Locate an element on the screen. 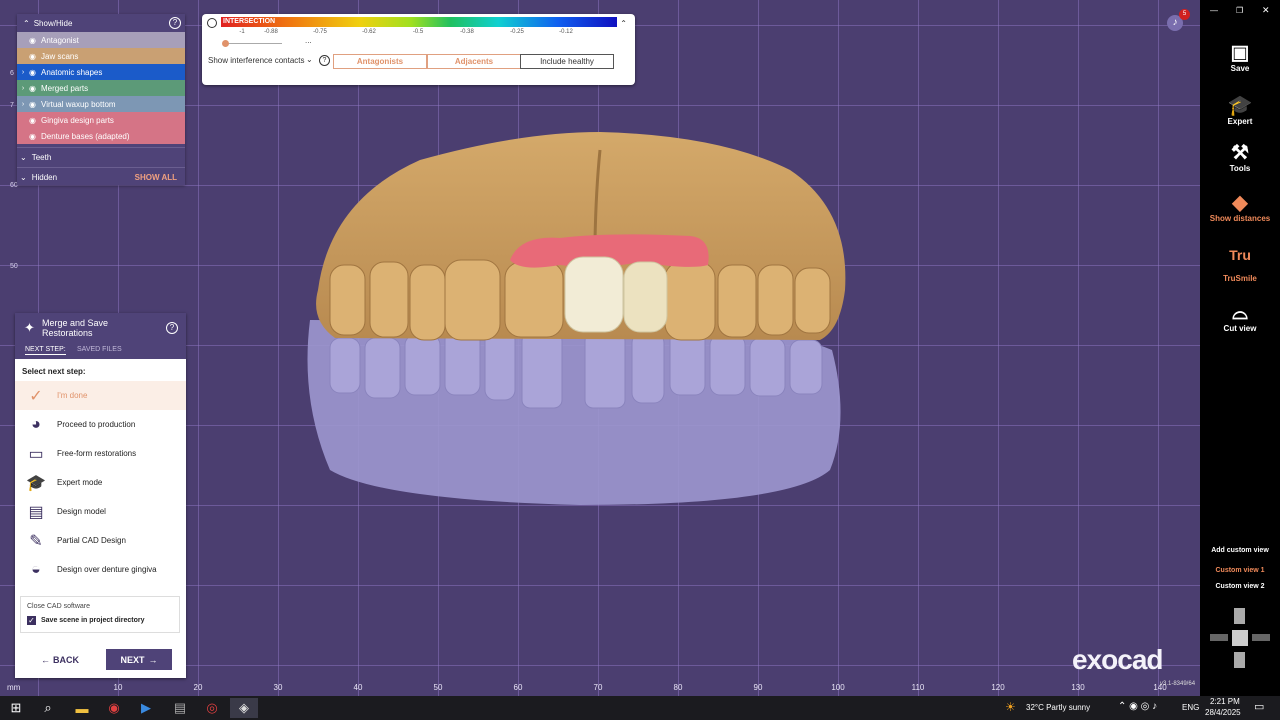 This screenshot has height=720, width=1280. save-button: ▣ Save is located at coordinates (1240, 57).